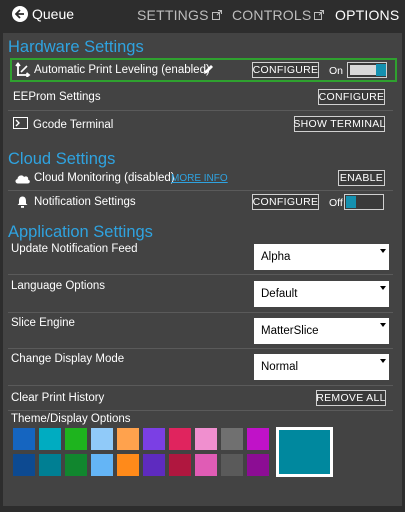  I want to click on show-terminal-button: SHOW TERMINAL, so click(339, 124).